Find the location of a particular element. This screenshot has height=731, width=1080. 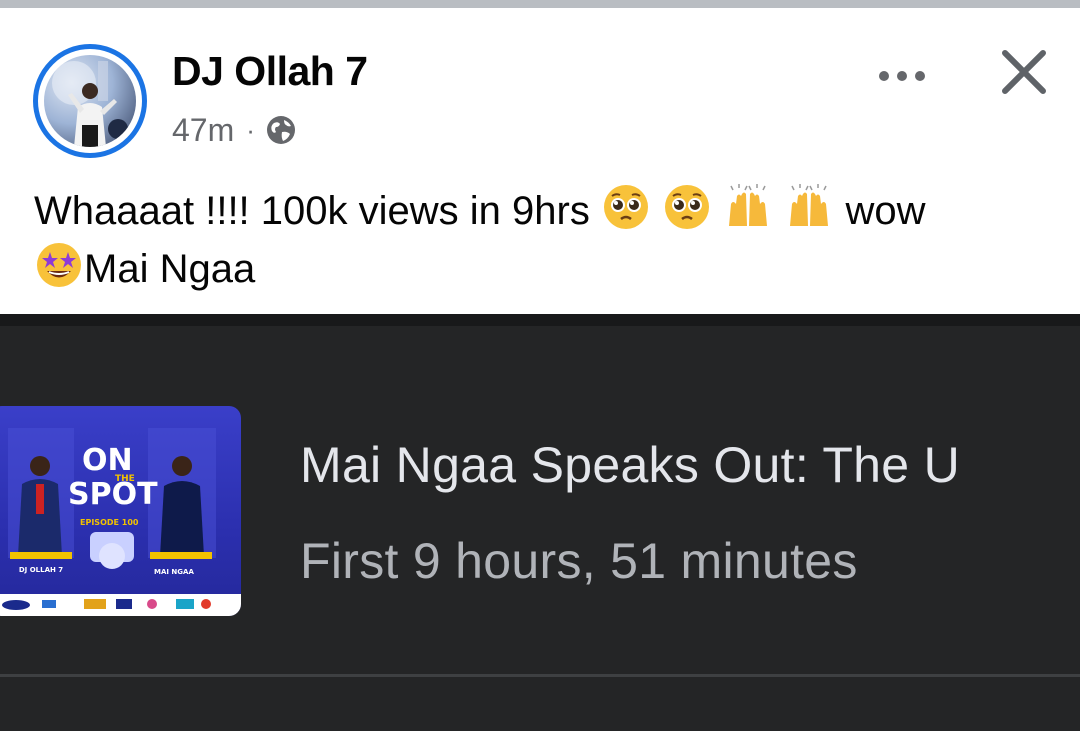

post-timestamp: 47m is located at coordinates (203, 130).